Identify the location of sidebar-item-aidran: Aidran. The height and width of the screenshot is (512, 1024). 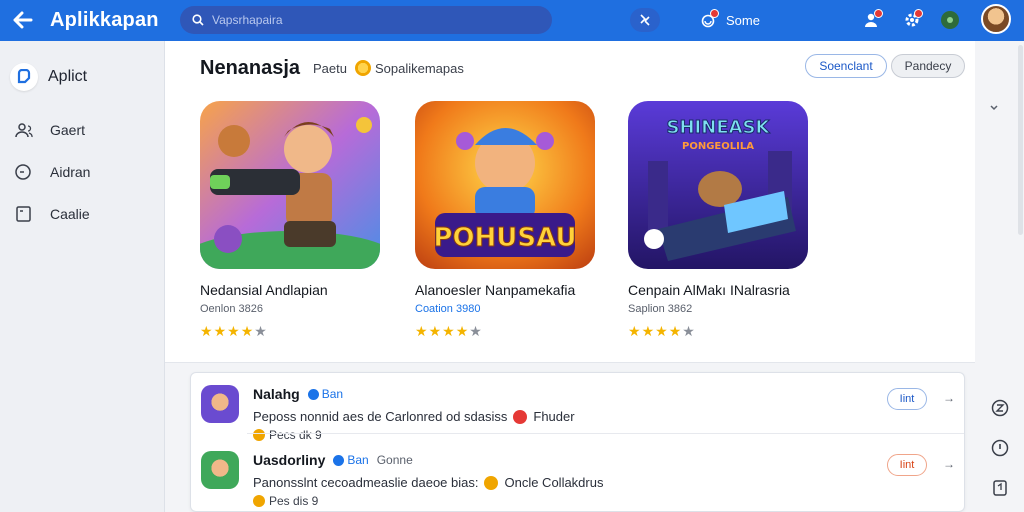
(52, 172).